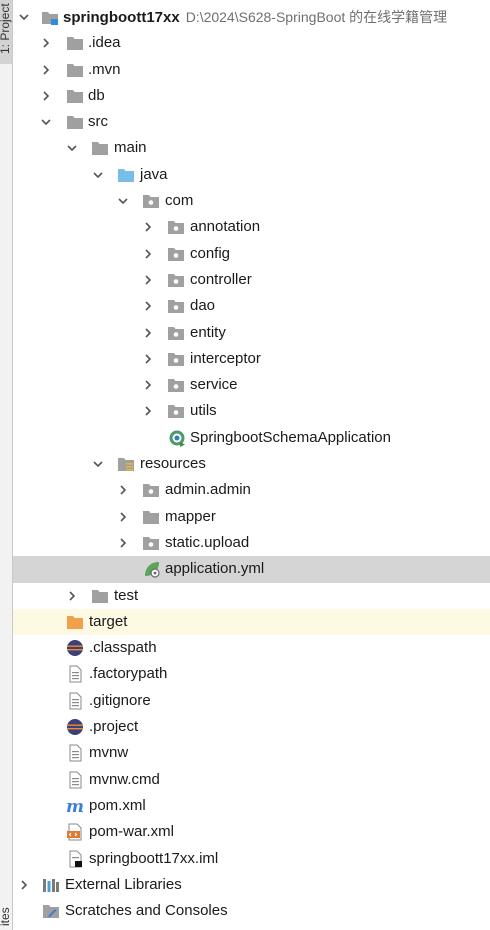 This screenshot has height=930, width=490. I want to click on tree-label: .classpath, so click(123, 648).